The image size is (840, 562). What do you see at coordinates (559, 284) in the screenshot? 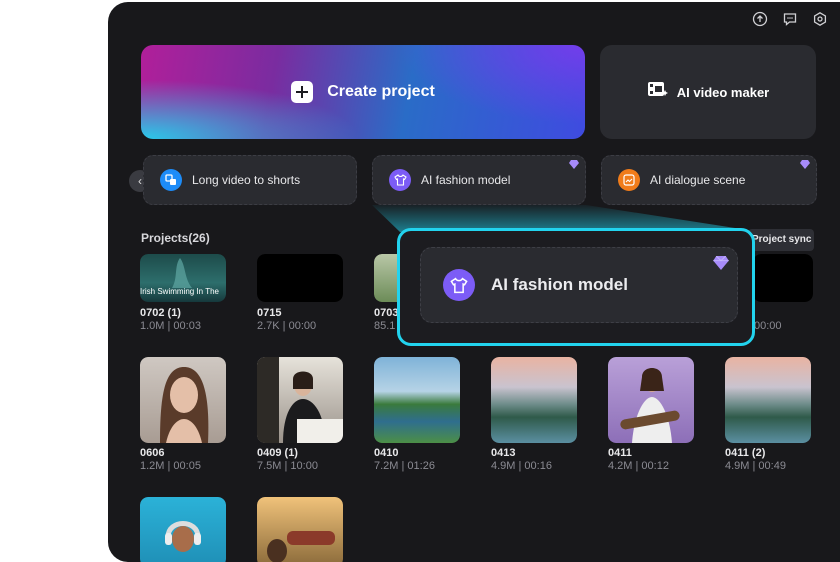
I see `callout-label: AI fashion model` at bounding box center [559, 284].